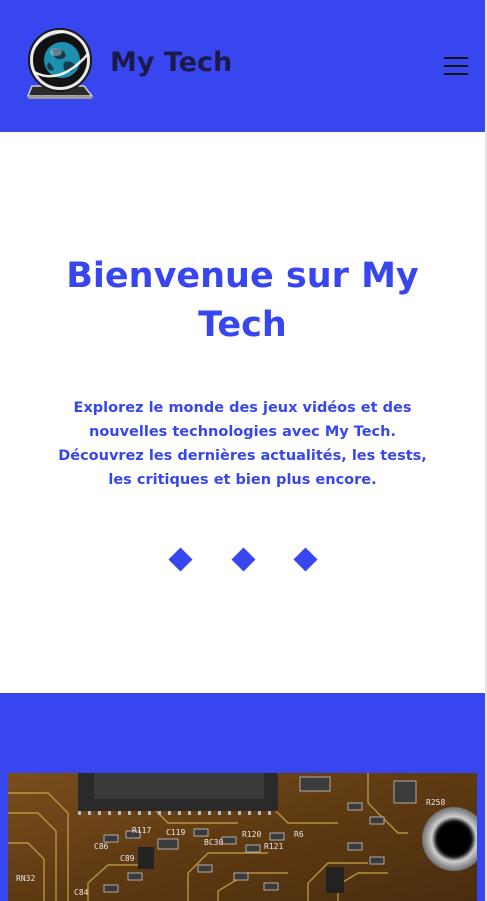 The height and width of the screenshot is (901, 487). I want to click on board-label: R120, so click(251, 834).